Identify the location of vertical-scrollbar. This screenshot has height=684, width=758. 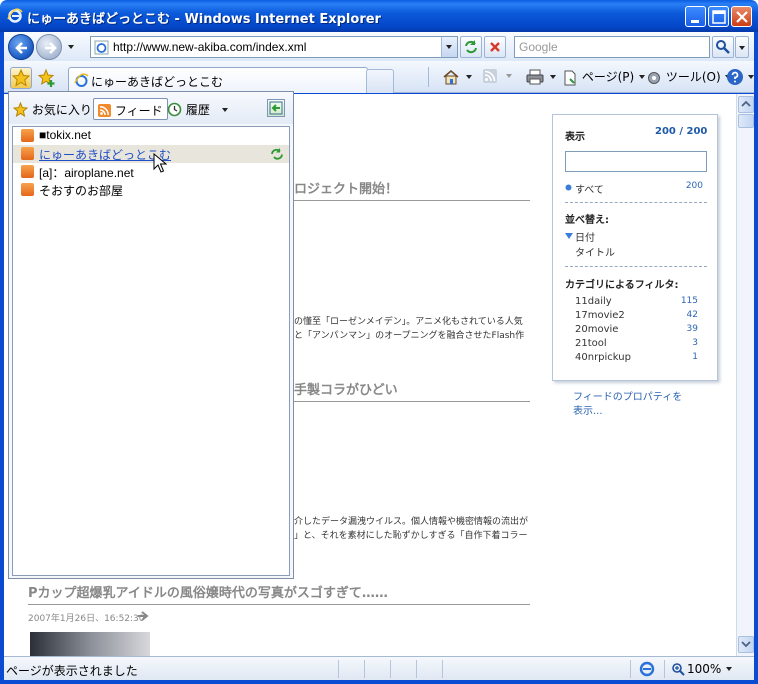
(745, 375).